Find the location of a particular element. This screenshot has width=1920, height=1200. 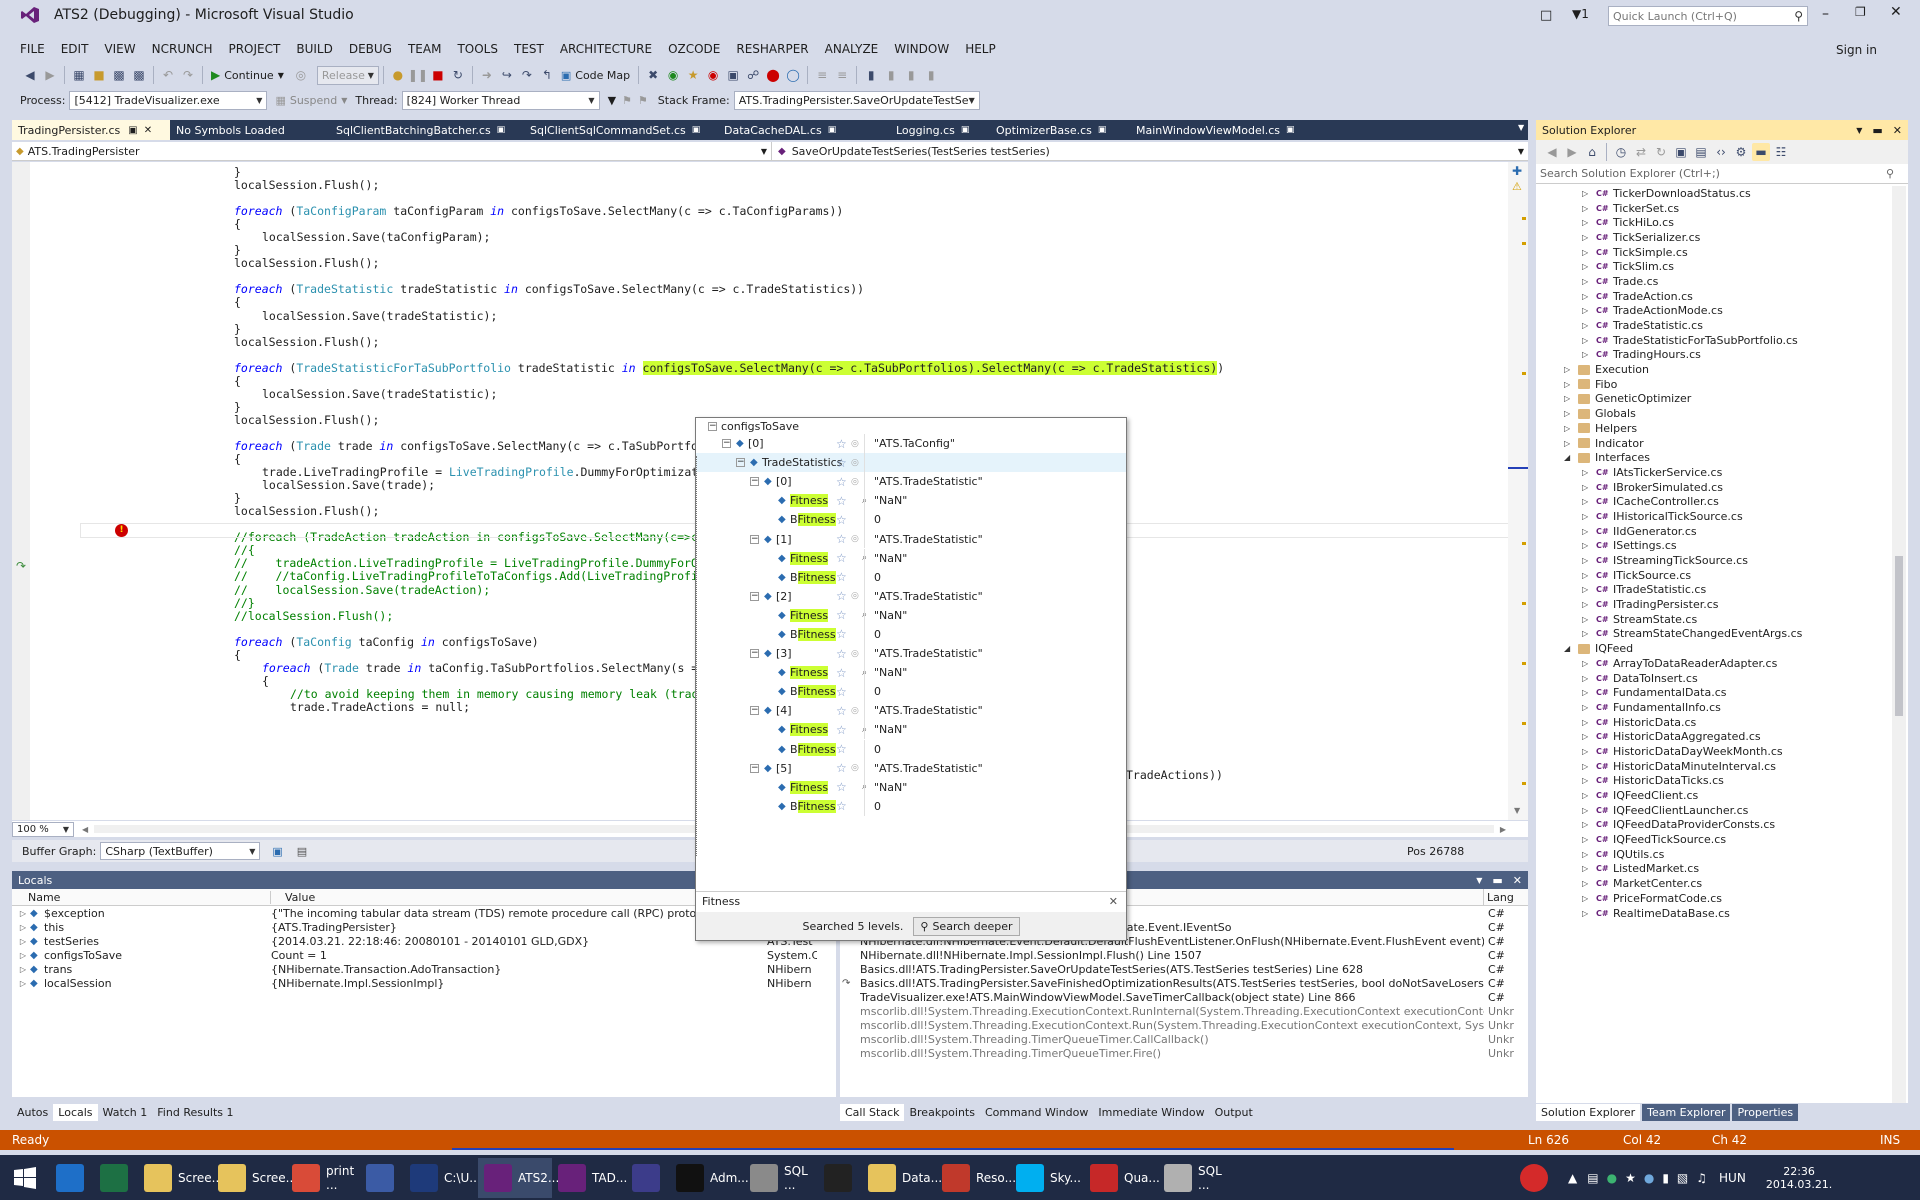

callstack-pin-icon: ▬ is located at coordinates (1497, 880).